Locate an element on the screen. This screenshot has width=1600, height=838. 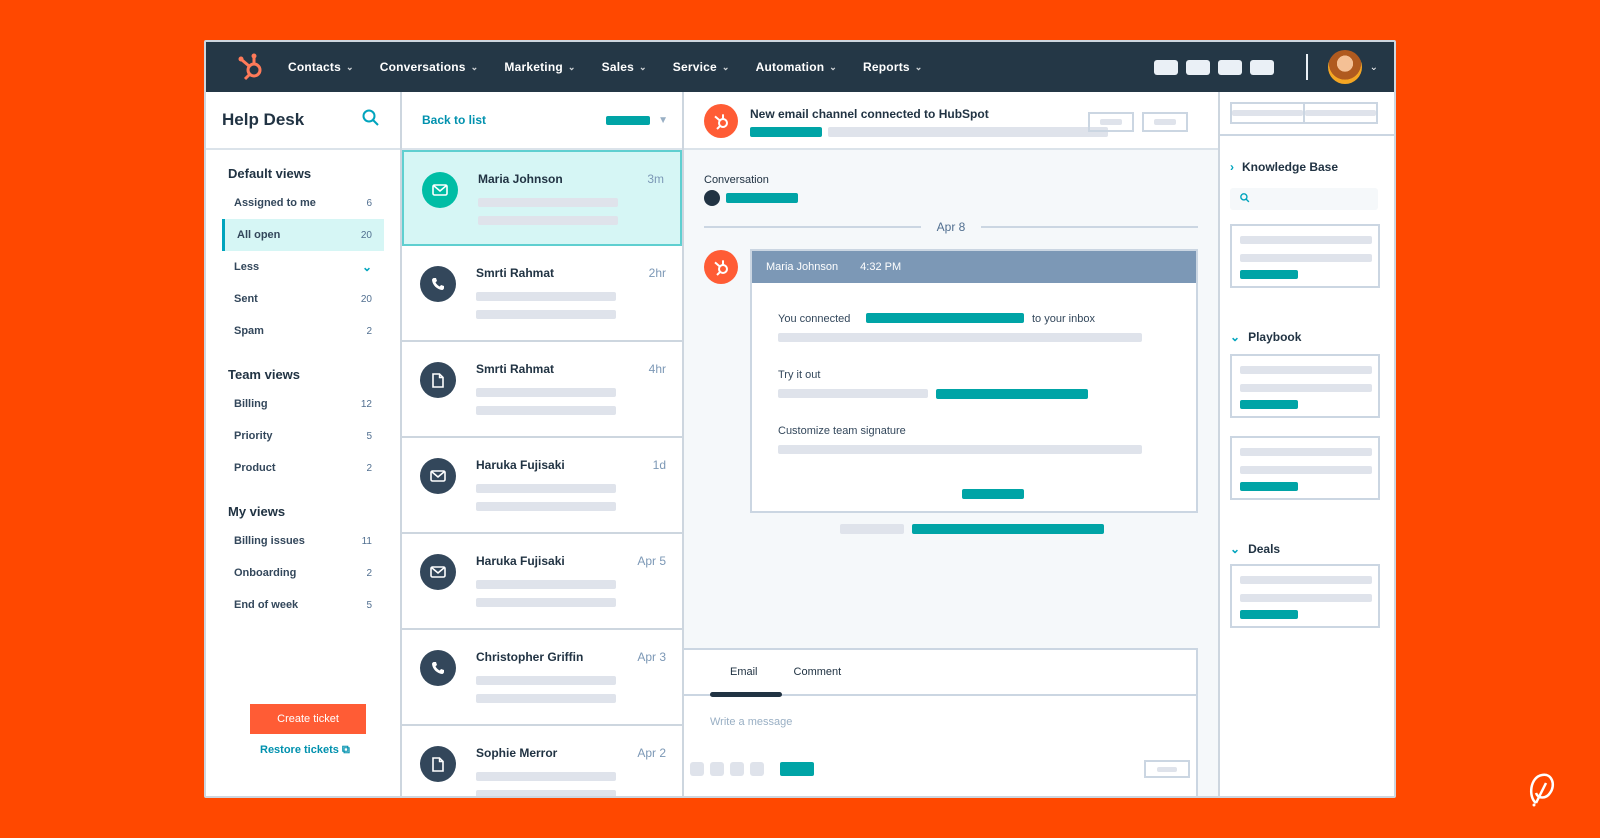
sidebar-item-less: Less ⌄ is located at coordinates (303, 267).